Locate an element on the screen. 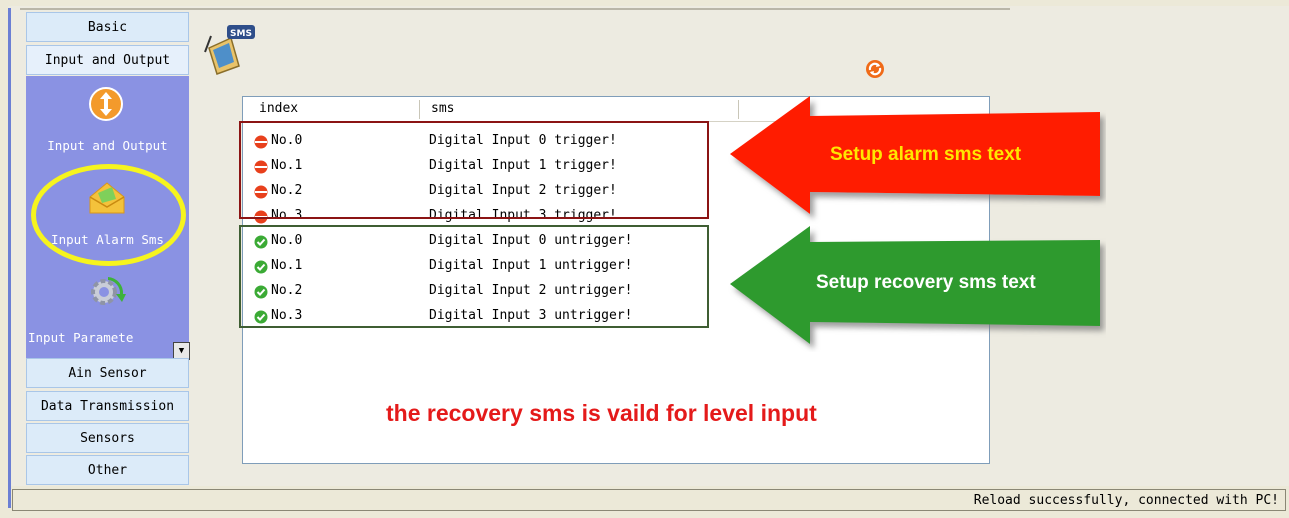  sms-phone-icon: SMS is located at coordinates (230, 49).